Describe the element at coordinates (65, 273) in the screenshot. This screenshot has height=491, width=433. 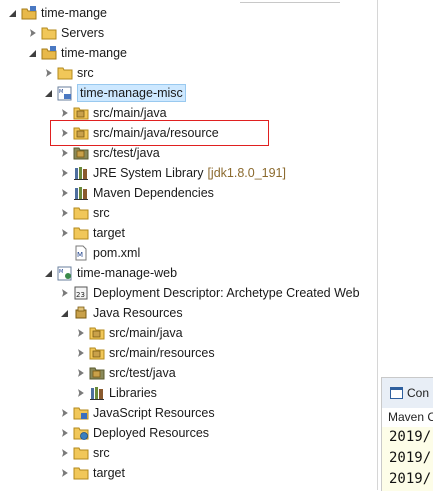
I see `maven-web-module-icon: M` at that location.